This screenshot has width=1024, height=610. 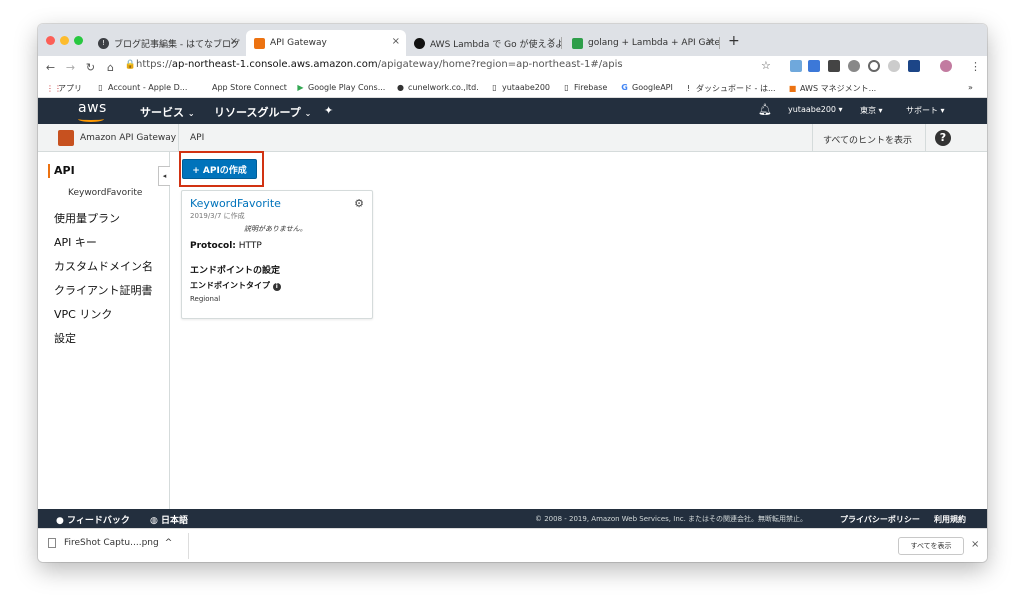 I want to click on window-controls, so click(x=64, y=40).